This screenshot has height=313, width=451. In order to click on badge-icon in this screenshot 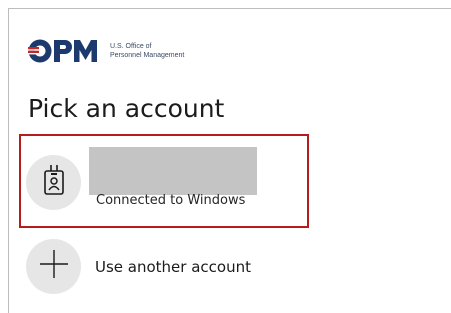, I will do `click(54, 182)`.